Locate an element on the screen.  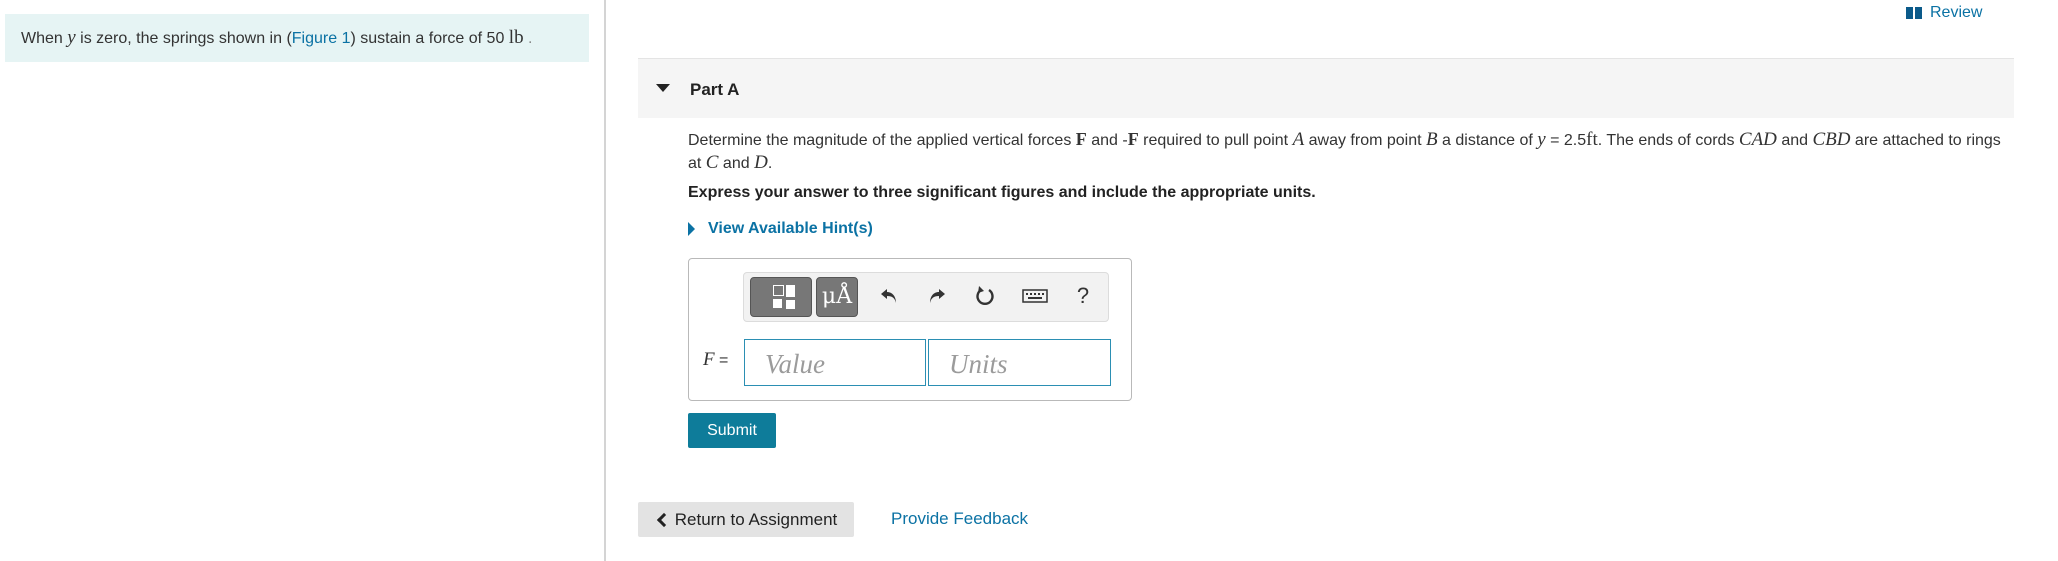
math-toolbar: μÅ ? is located at coordinates (926, 297).